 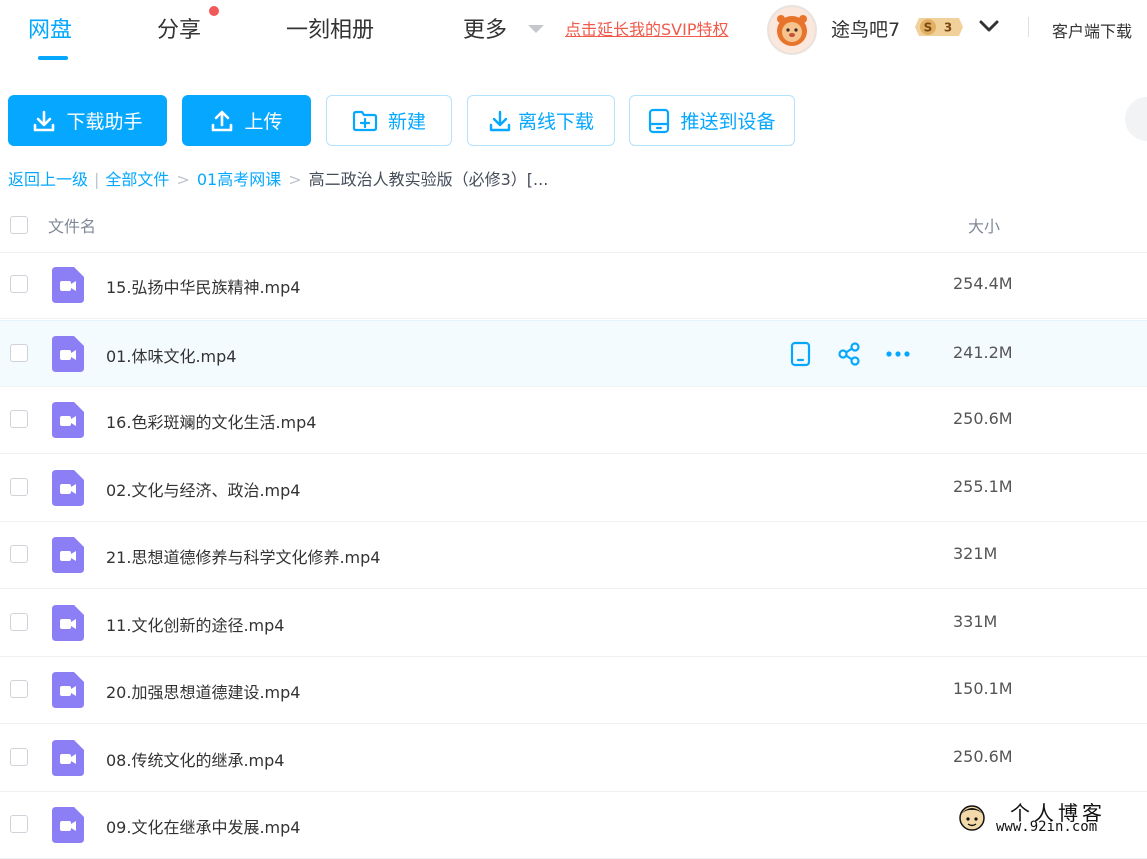 What do you see at coordinates (179, 28) in the screenshot?
I see `tab-share: 分享` at bounding box center [179, 28].